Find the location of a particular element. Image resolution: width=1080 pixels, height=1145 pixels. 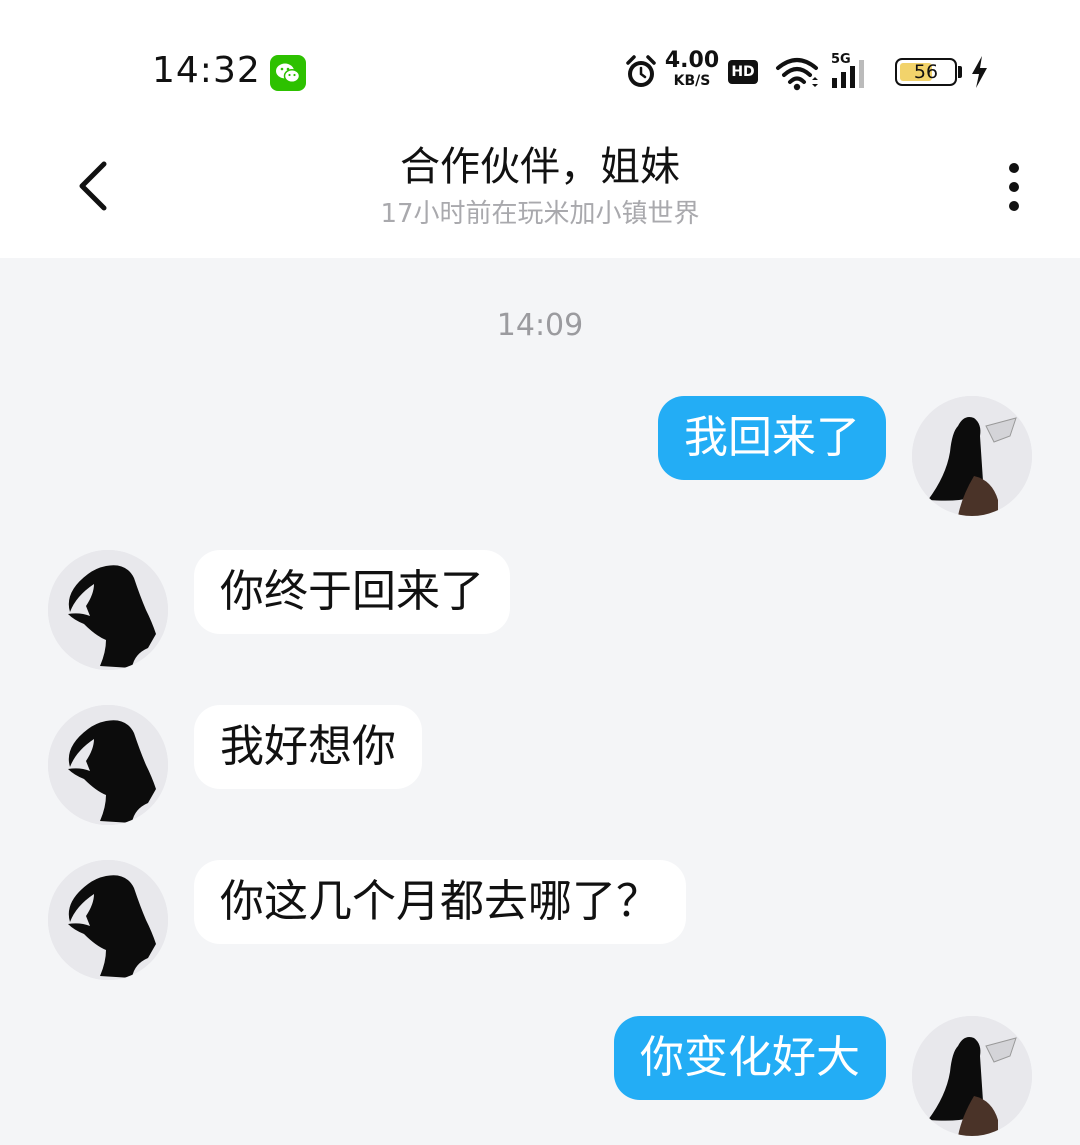

battery-cap is located at coordinates (960, 72).